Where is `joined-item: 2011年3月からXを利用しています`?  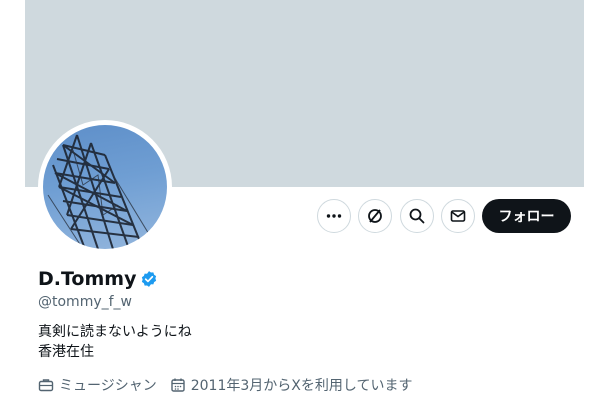 joined-item: 2011年3月からXを利用しています is located at coordinates (291, 385).